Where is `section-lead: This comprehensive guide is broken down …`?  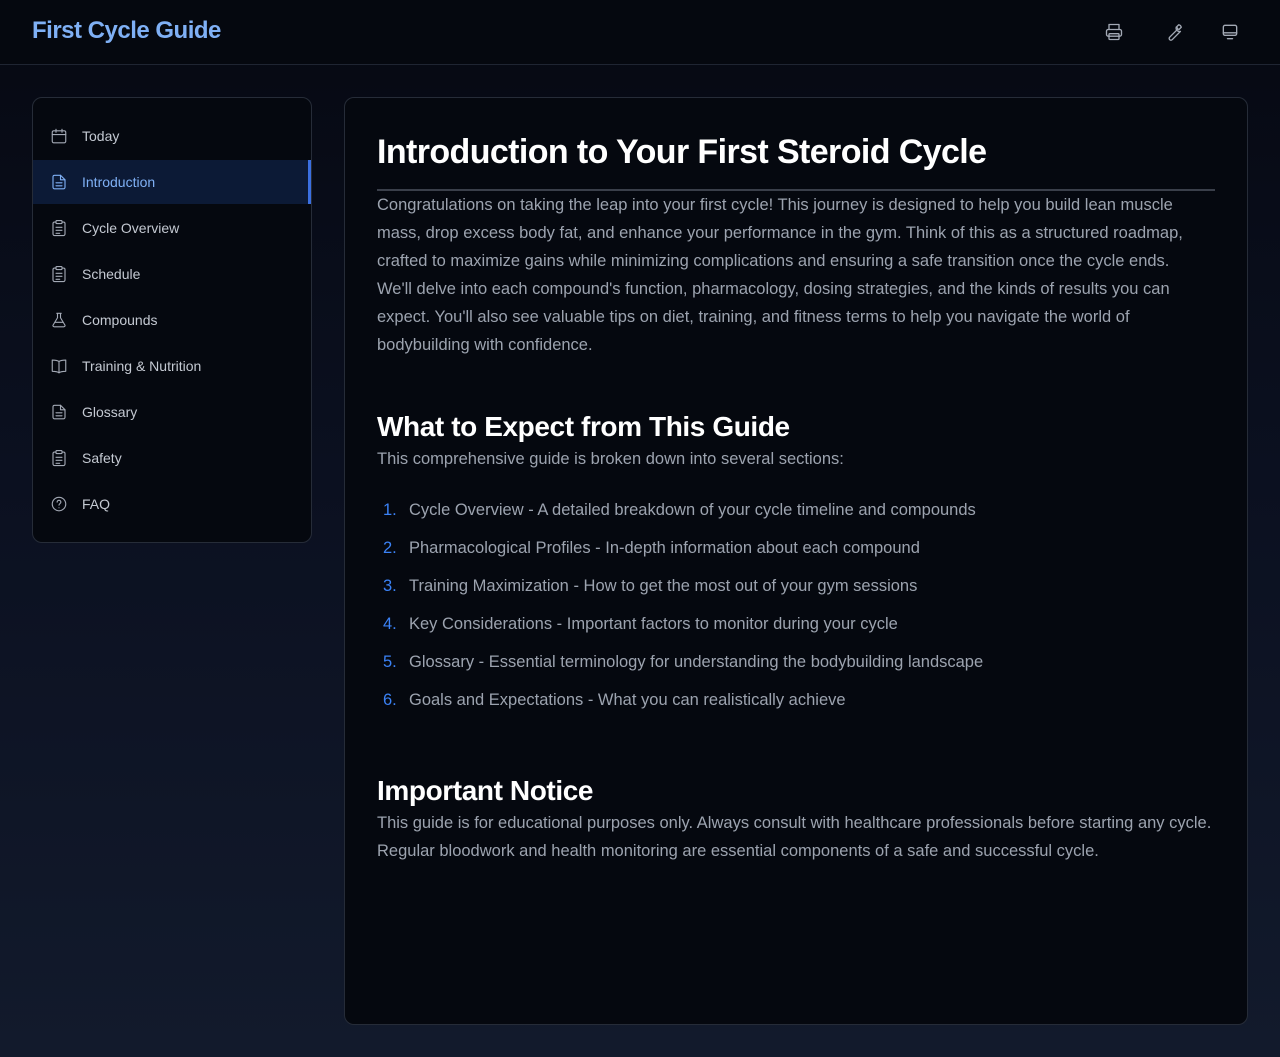 section-lead: This comprehensive guide is broken down … is located at coordinates (610, 459).